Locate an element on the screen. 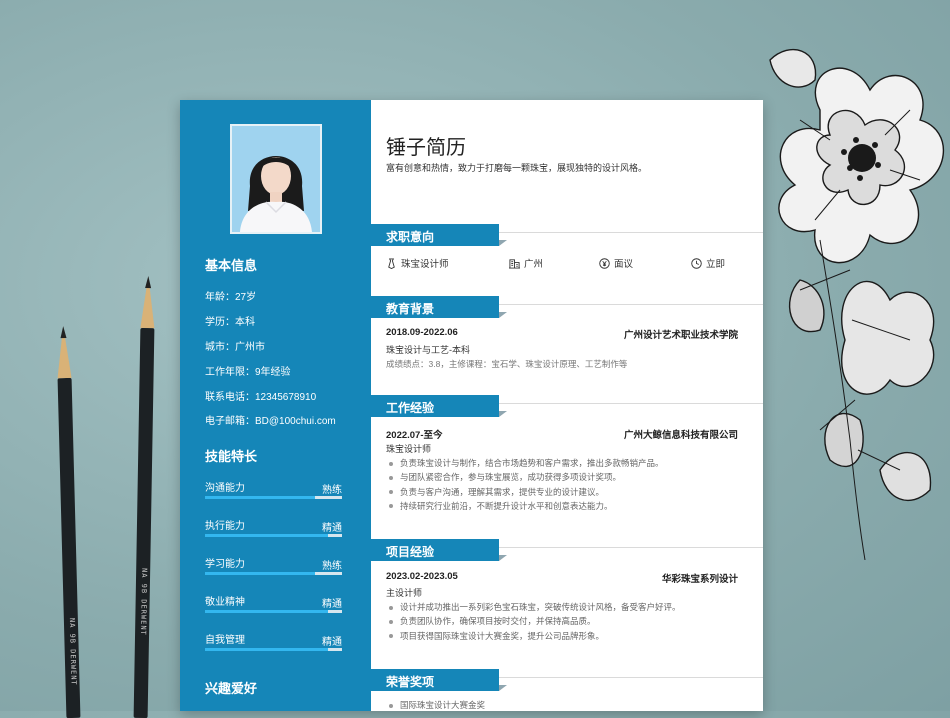 This screenshot has width=950, height=718. intent-city-text: 广州 is located at coordinates (534, 264).